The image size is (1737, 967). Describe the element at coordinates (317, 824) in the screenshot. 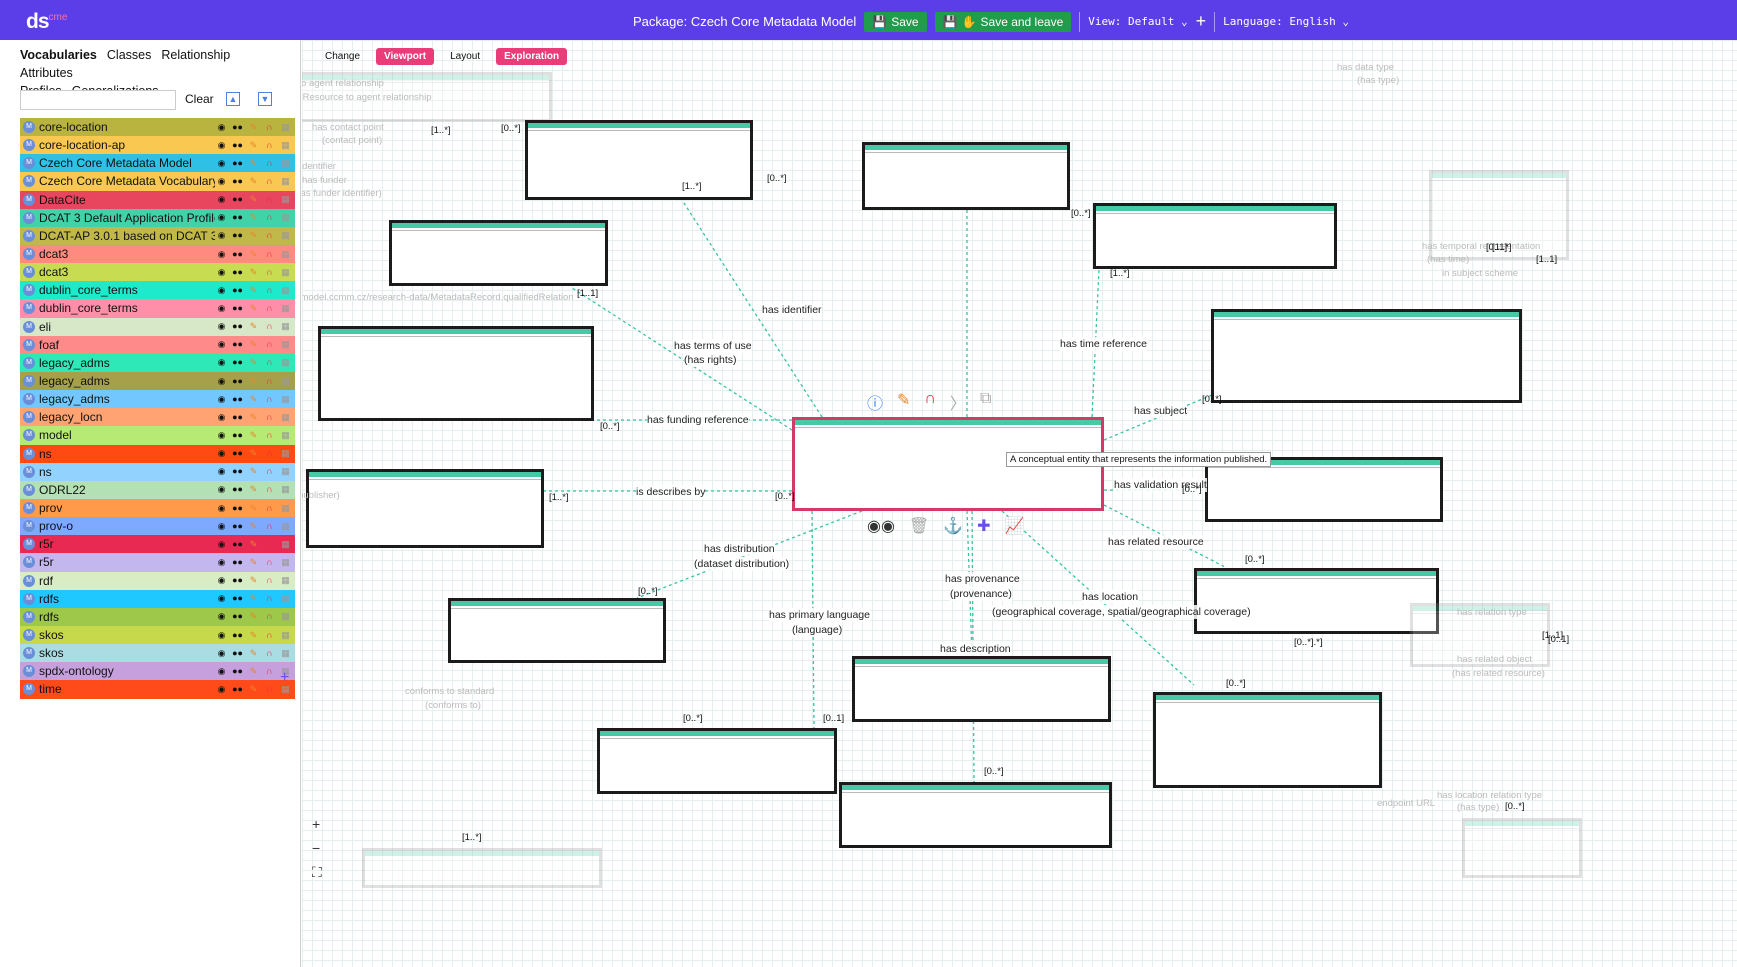

I see `zoom-in-icon: +` at that location.